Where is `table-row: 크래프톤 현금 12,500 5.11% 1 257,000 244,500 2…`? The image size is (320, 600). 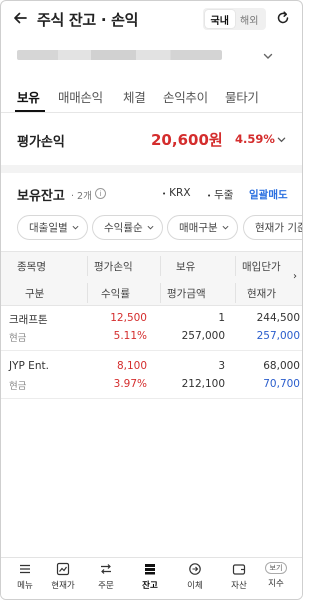 table-row: 크래프톤 현금 12,500 5.11% 1 257,000 244,500 2… is located at coordinates (151, 329).